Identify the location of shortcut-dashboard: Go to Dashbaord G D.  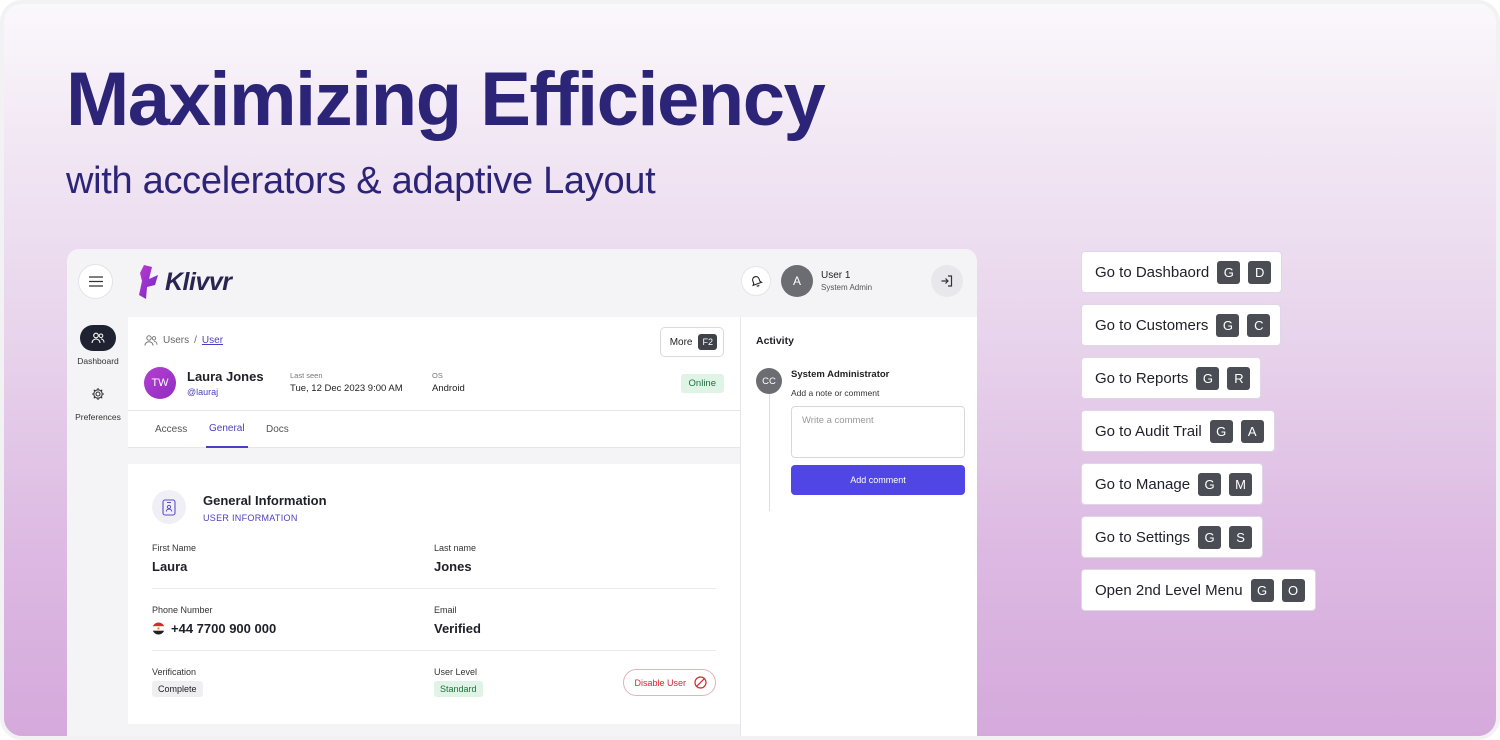
(1182, 272).